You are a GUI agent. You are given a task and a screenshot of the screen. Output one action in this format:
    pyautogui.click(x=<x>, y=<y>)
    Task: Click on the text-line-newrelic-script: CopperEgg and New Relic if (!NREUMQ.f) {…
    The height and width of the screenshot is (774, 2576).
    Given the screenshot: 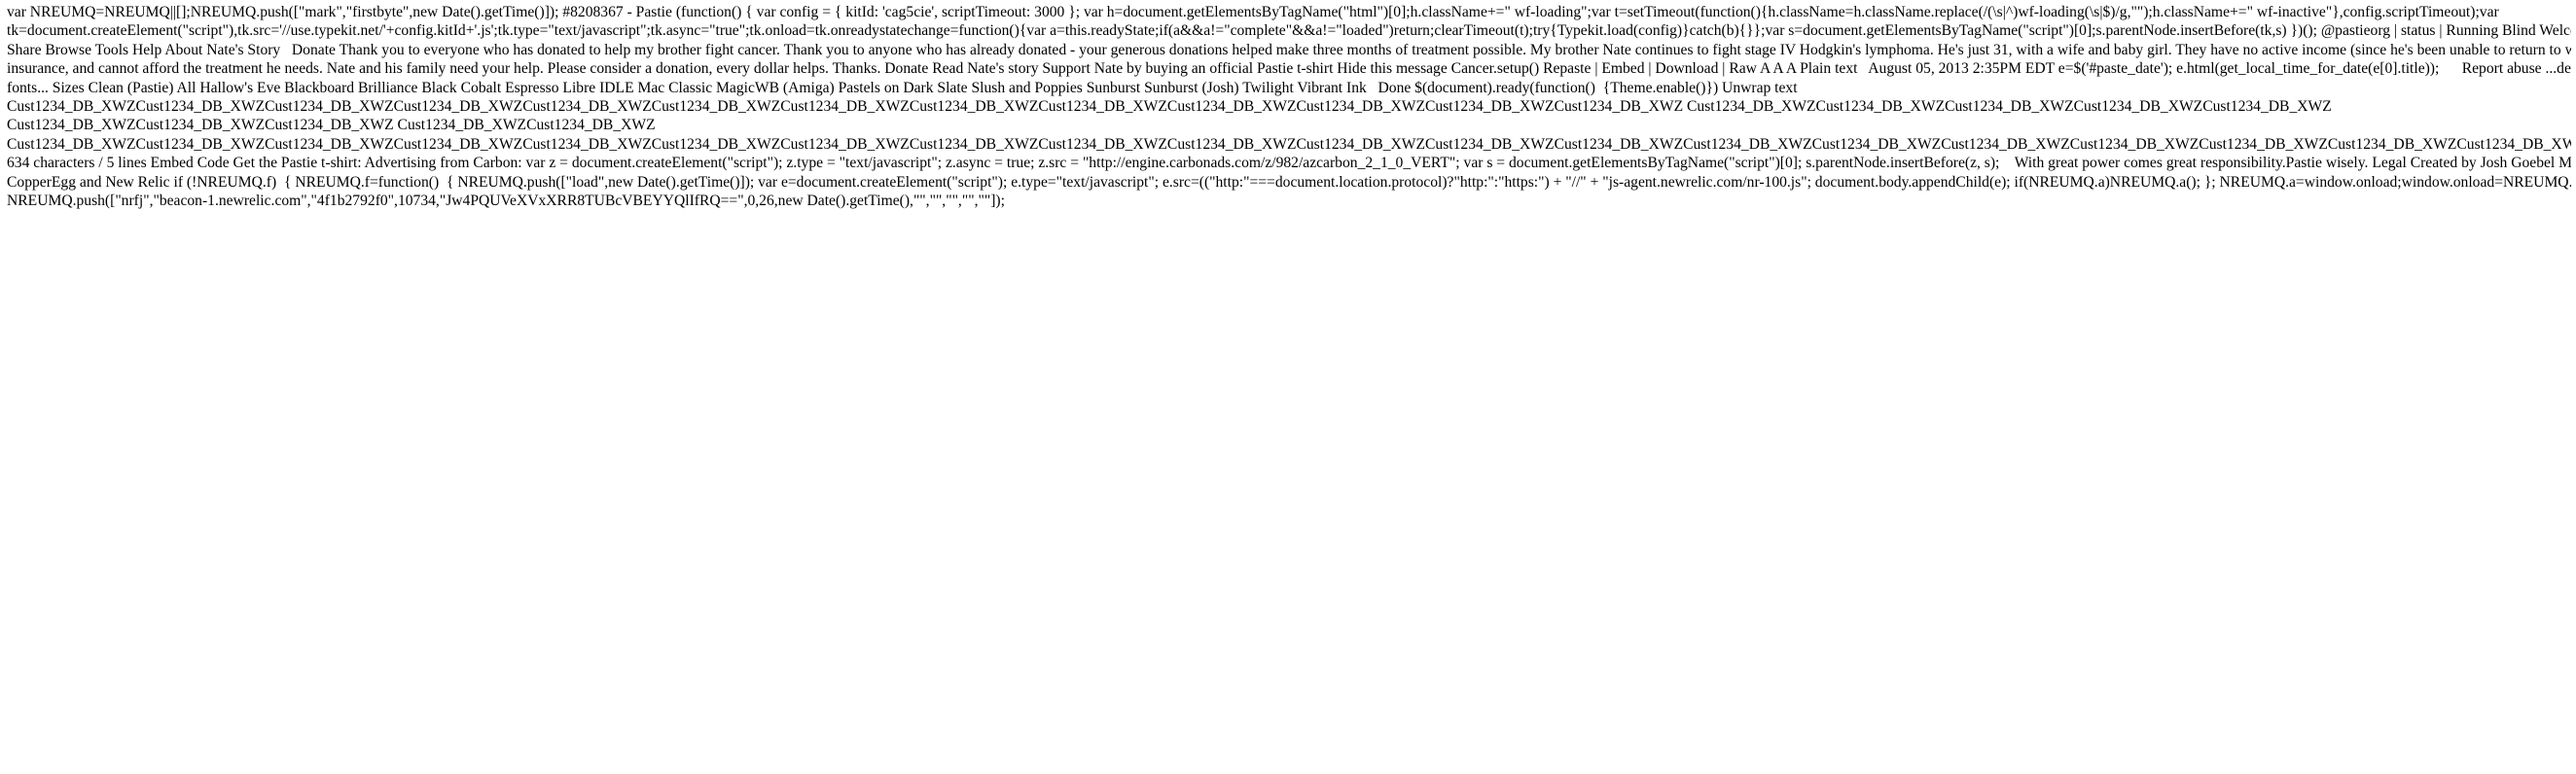 What is the action you would take?
    pyautogui.click(x=1289, y=182)
    